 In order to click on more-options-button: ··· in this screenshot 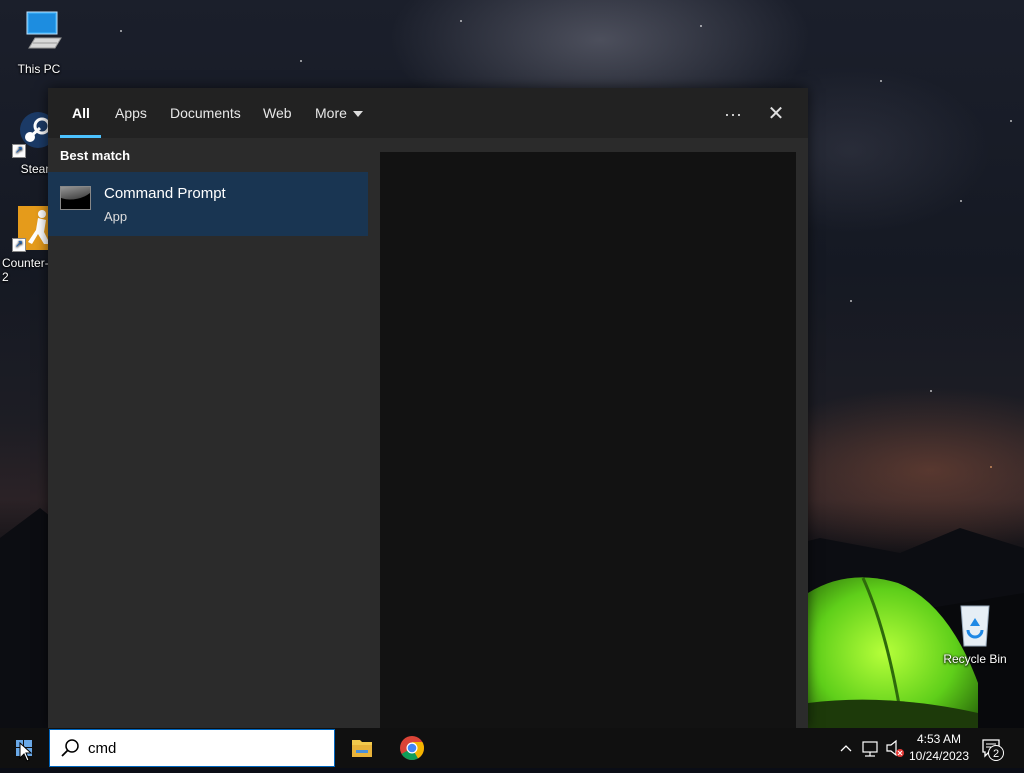, I will do `click(733, 114)`.